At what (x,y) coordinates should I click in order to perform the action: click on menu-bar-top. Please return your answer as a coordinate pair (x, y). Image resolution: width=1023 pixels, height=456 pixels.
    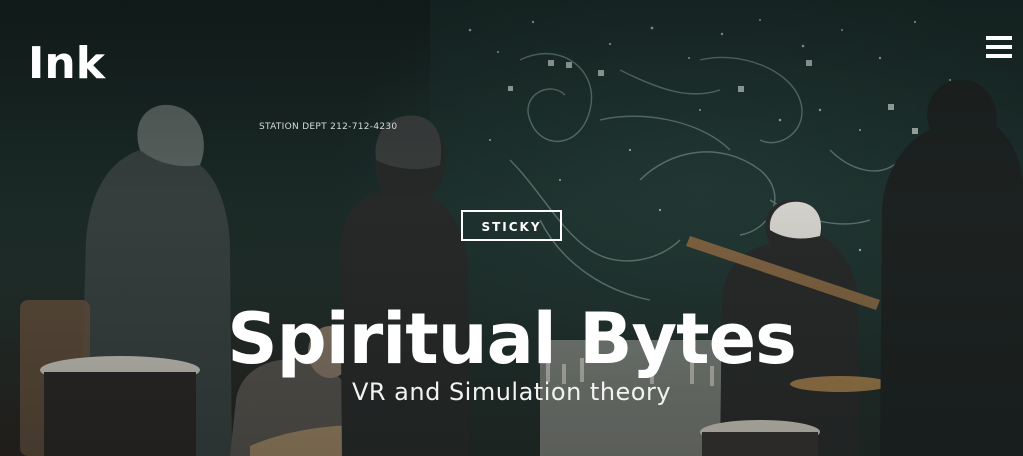
    Looking at the image, I should click on (999, 38).